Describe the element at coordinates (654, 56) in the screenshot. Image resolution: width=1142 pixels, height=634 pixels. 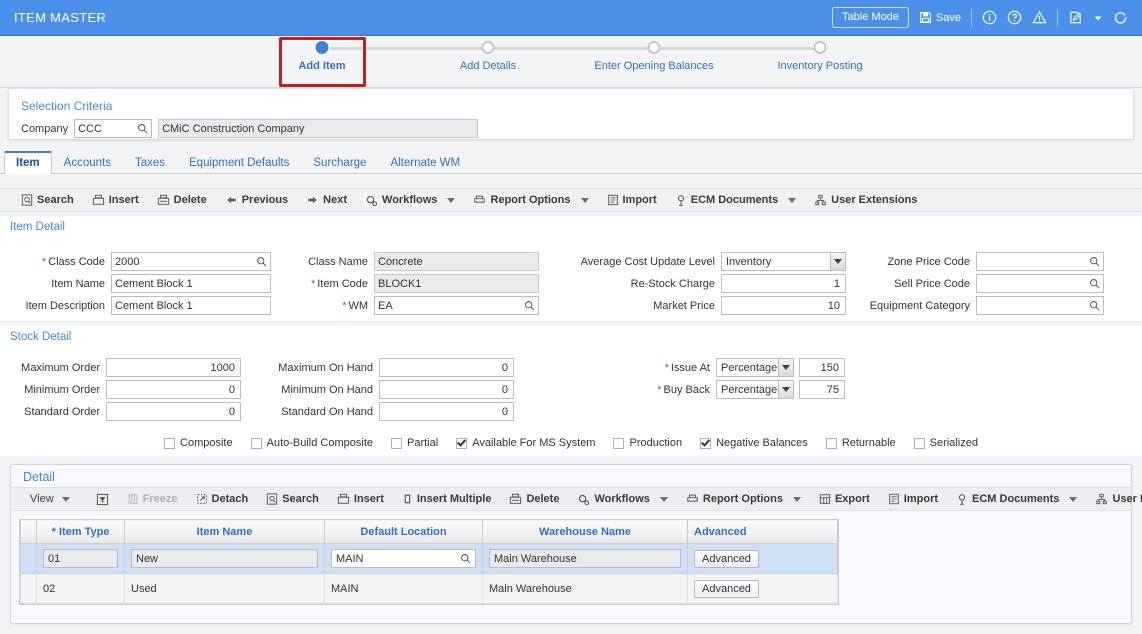
I see `train-step-enter-opening-balances: Enter Opening Balances` at that location.